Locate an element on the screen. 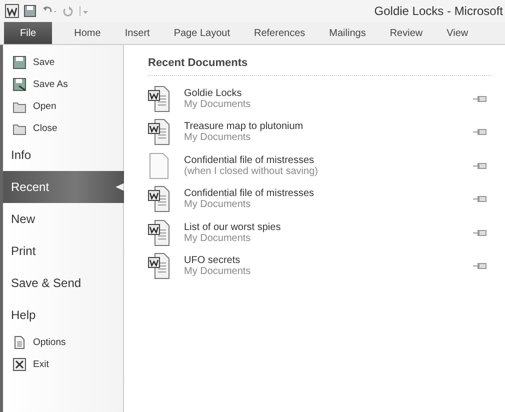 The height and width of the screenshot is (412, 505). close-icon is located at coordinates (19, 364).